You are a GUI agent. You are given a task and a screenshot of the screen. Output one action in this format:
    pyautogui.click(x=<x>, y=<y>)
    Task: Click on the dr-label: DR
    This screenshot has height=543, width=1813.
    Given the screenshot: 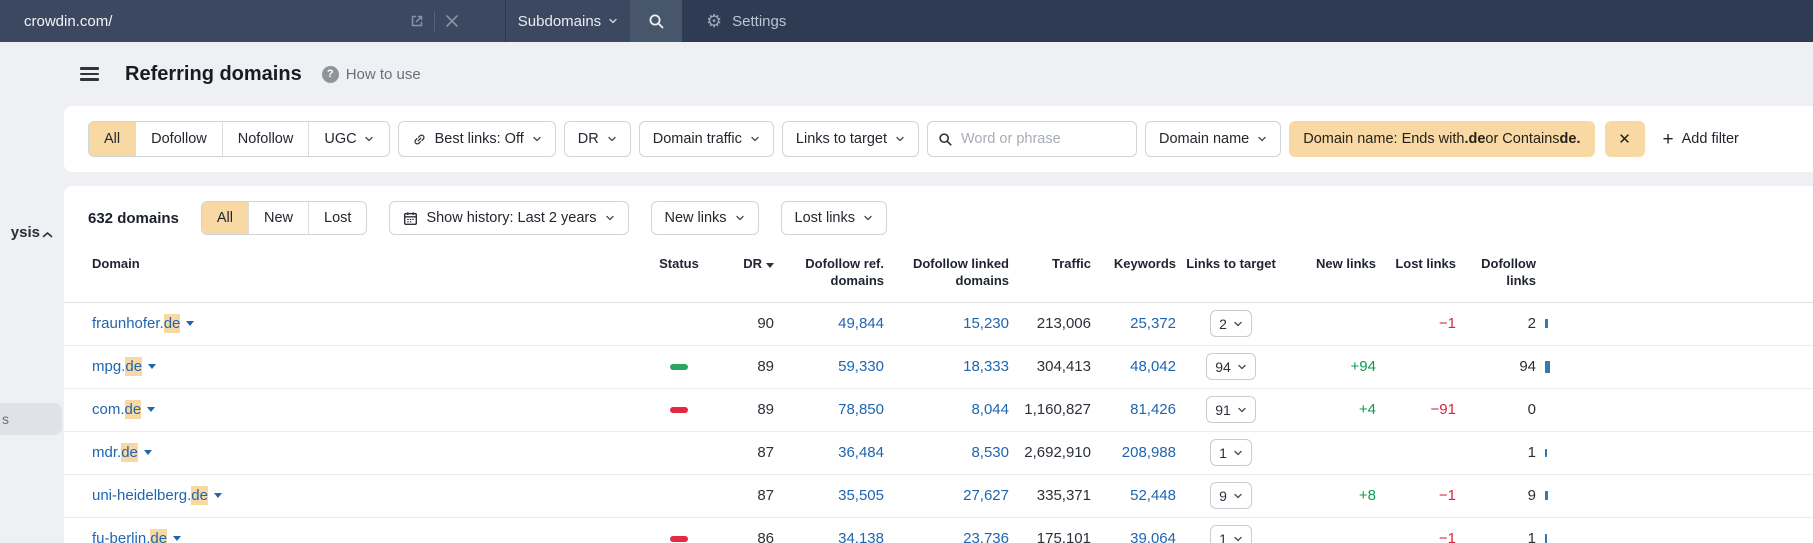 What is the action you would take?
    pyautogui.click(x=588, y=139)
    